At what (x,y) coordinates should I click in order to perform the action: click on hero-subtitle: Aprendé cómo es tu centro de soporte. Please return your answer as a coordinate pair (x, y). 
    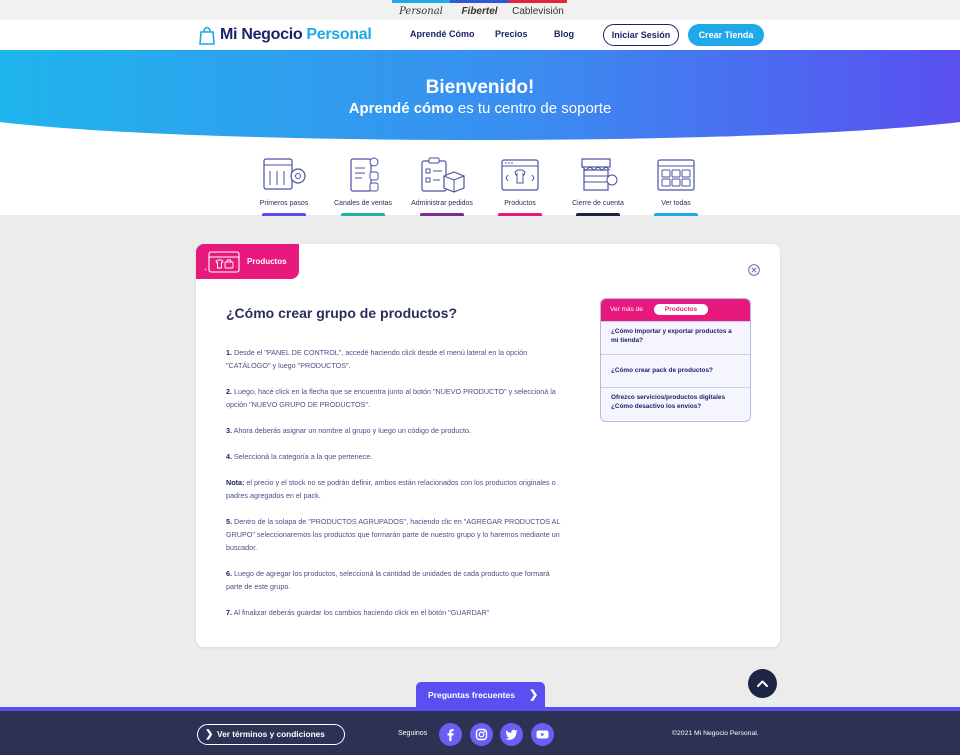
    Looking at the image, I should click on (480, 108).